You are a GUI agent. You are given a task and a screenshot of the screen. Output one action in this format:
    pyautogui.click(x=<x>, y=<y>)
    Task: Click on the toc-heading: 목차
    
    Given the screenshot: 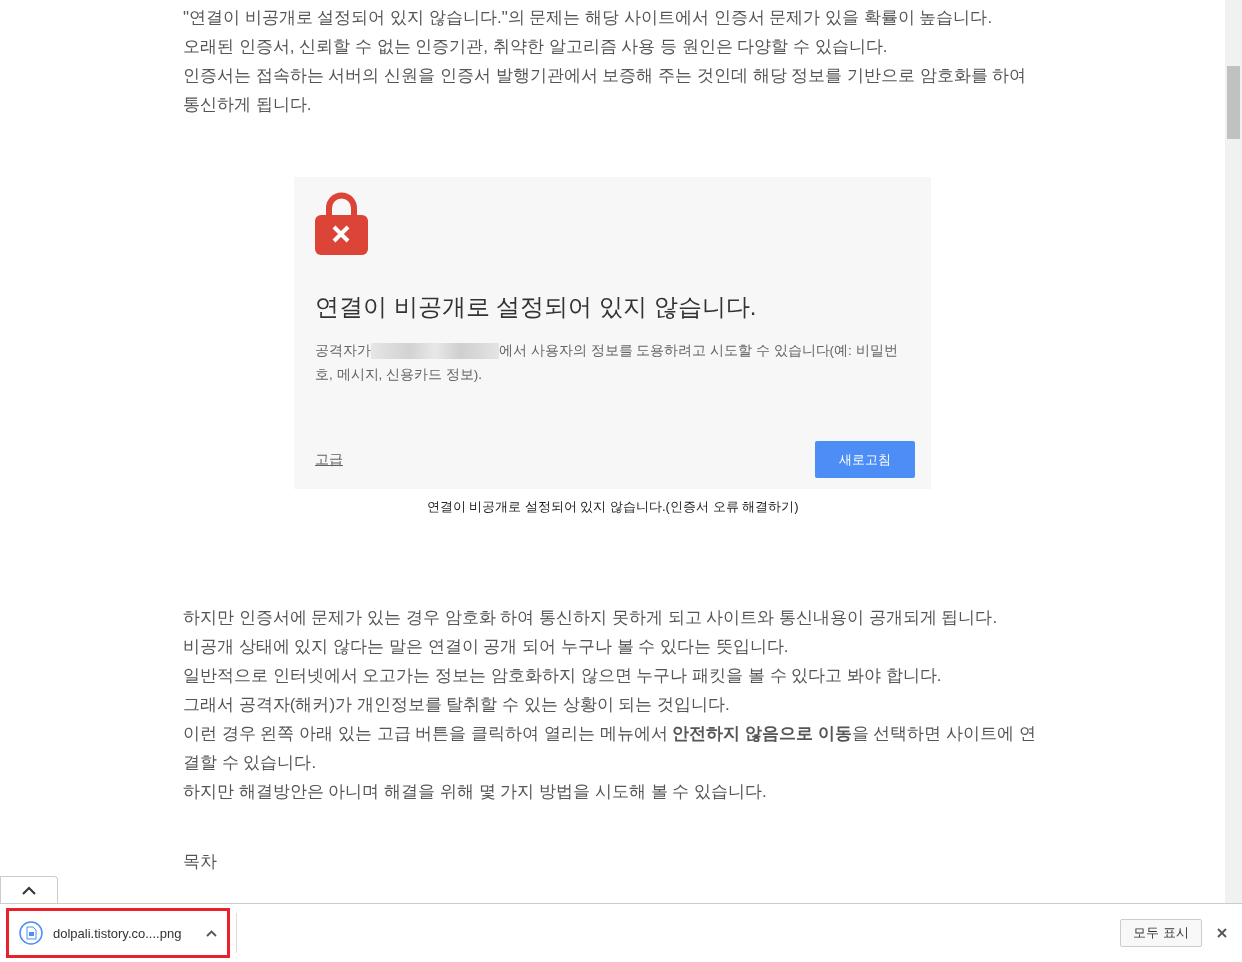 What is the action you would take?
    pyautogui.click(x=200, y=862)
    